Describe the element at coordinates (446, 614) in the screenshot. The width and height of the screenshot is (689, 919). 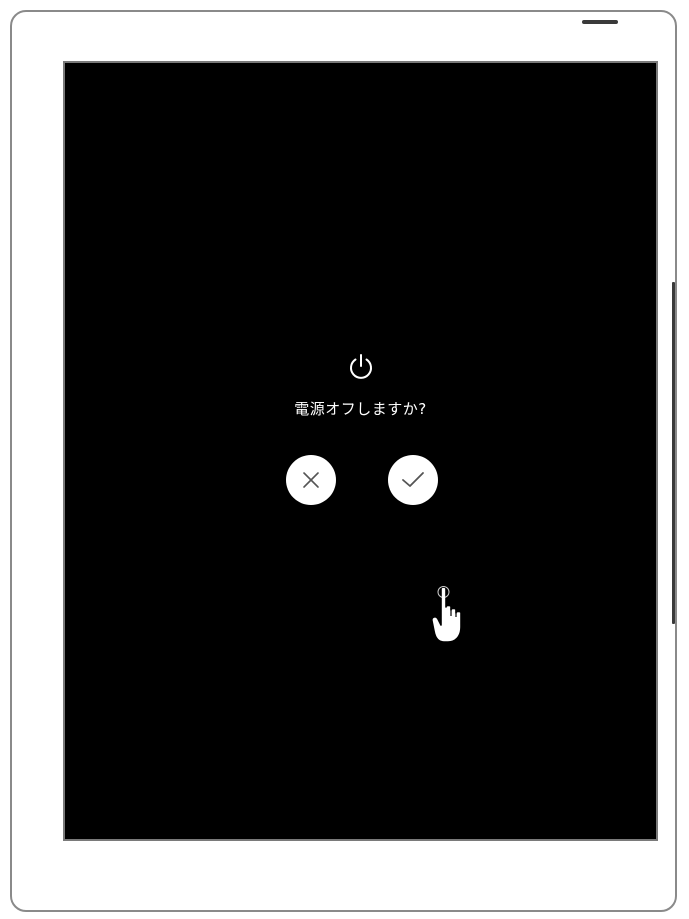
I see `tapping-hand-icon` at that location.